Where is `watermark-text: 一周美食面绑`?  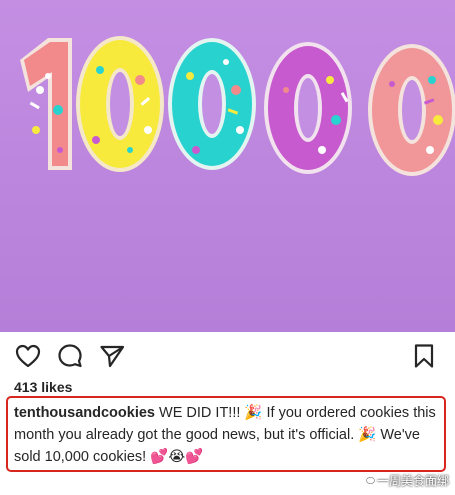 watermark-text: 一周美食面绑 is located at coordinates (412, 481).